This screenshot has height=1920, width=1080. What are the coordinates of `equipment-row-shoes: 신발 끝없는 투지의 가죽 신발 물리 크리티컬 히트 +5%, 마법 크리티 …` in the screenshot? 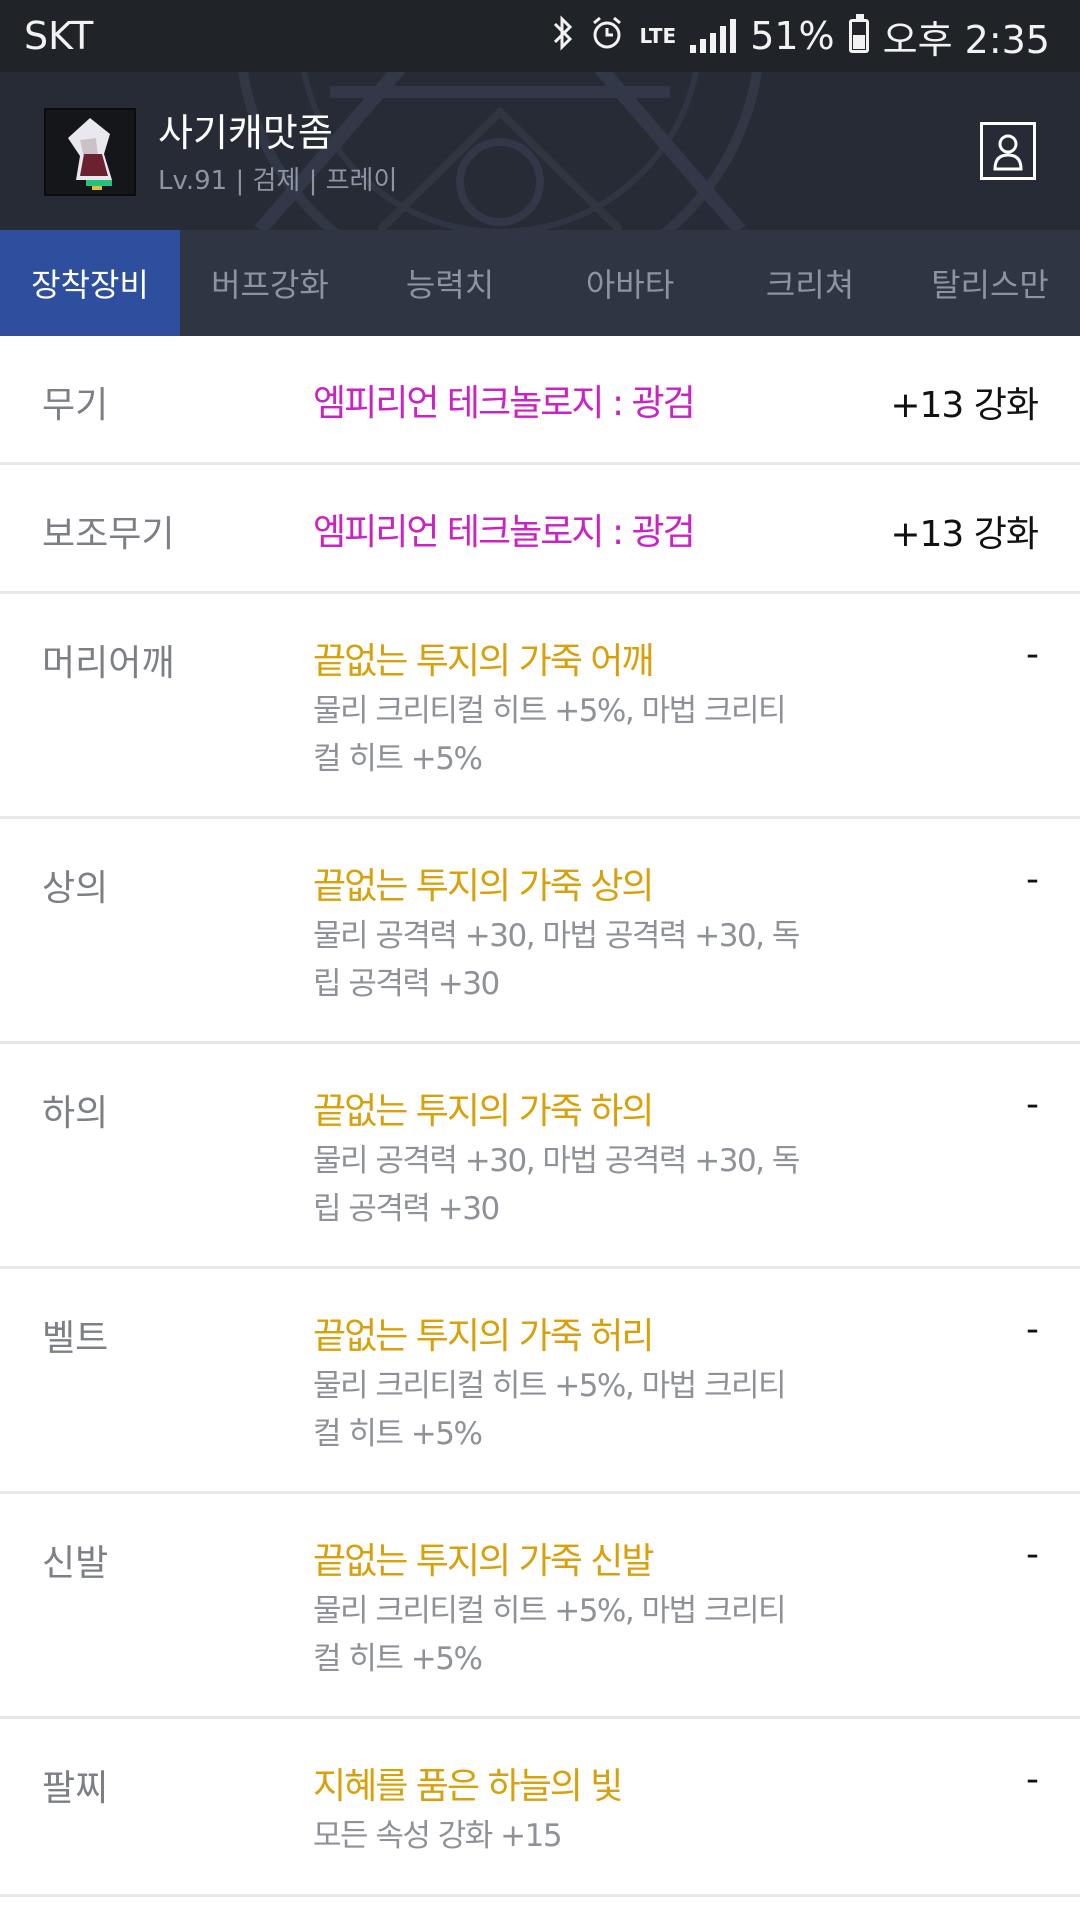 It's located at (540, 1606).